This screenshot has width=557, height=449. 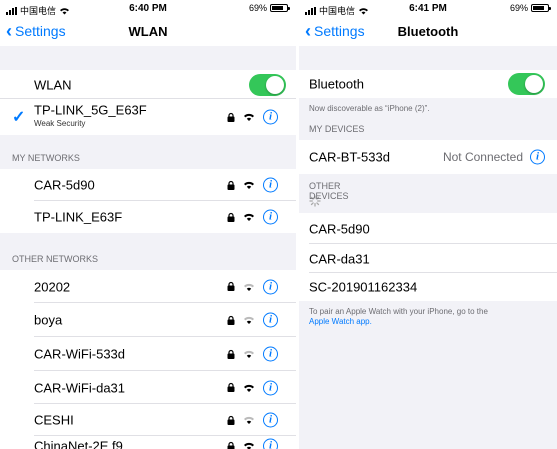 I want to click on network-name: CAR-5d90, so click(x=64, y=185).